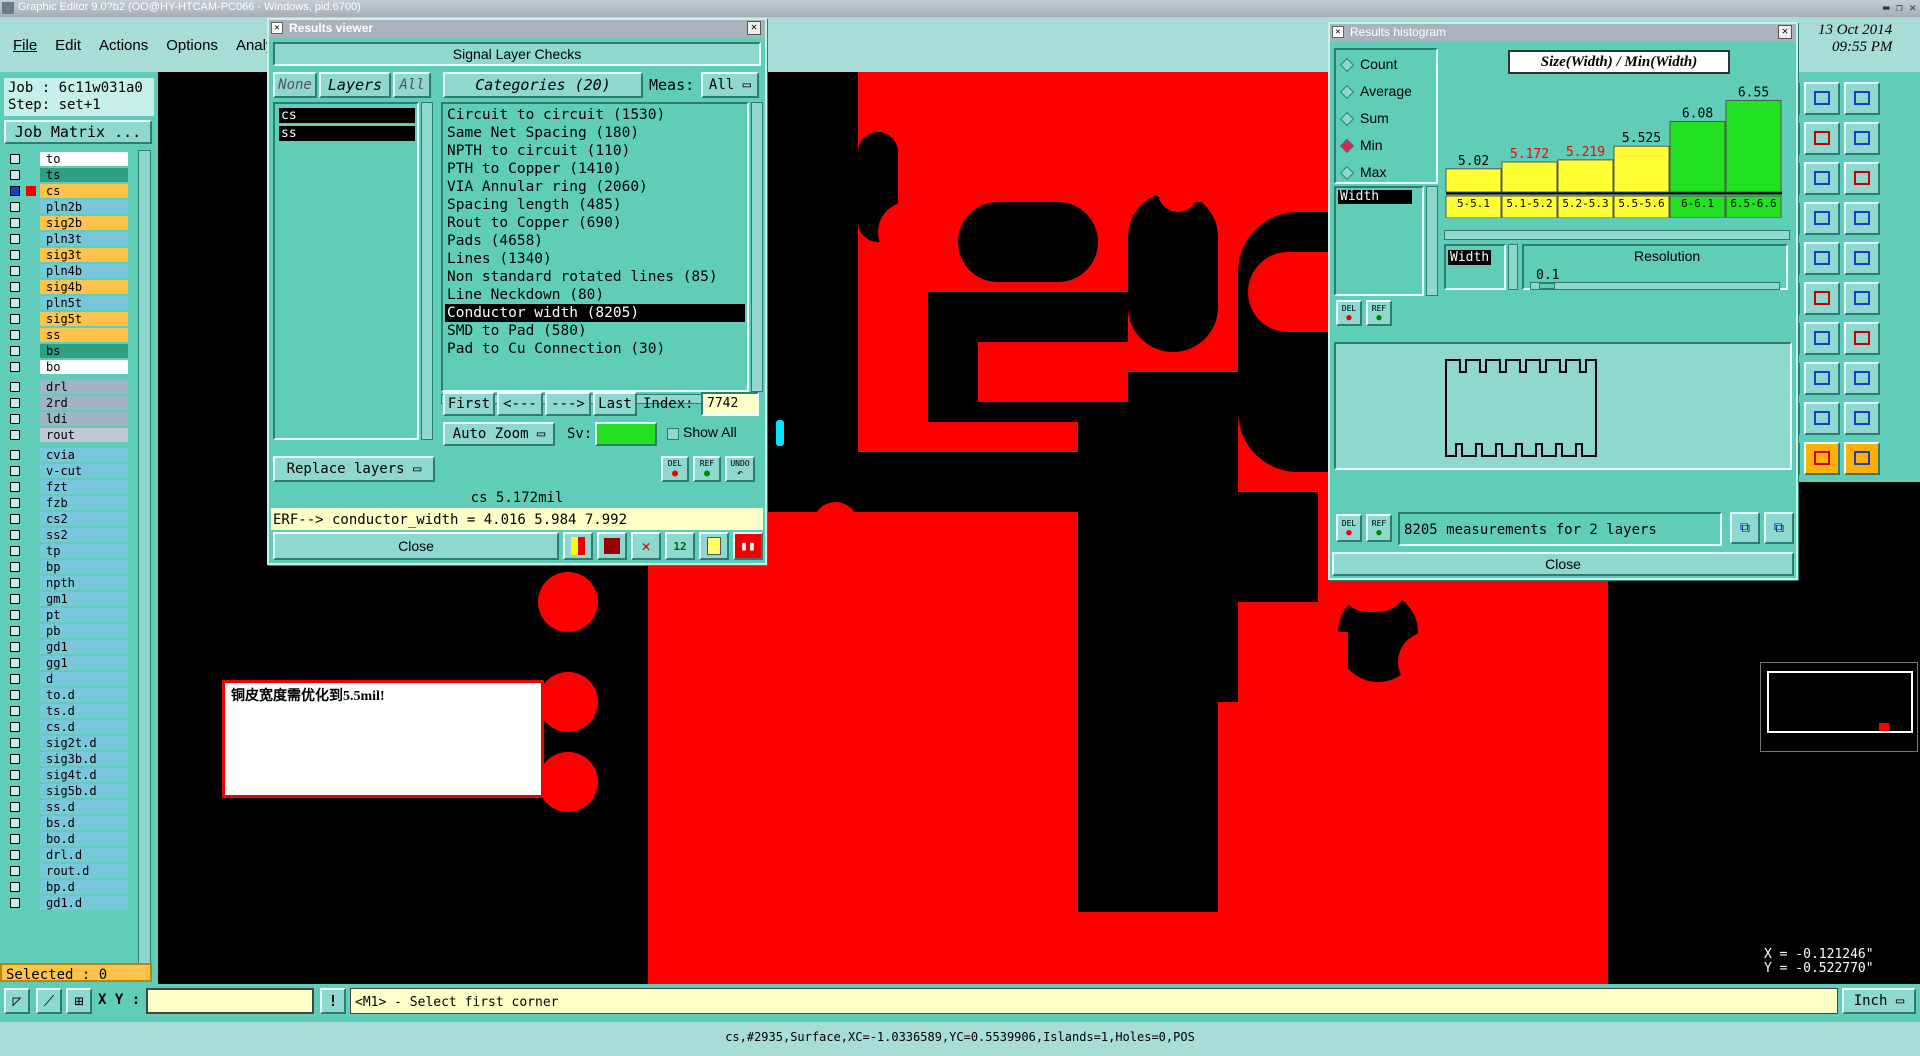 The image size is (1920, 1056). What do you see at coordinates (79, 1001) in the screenshot?
I see `grid-button: ⊞` at bounding box center [79, 1001].